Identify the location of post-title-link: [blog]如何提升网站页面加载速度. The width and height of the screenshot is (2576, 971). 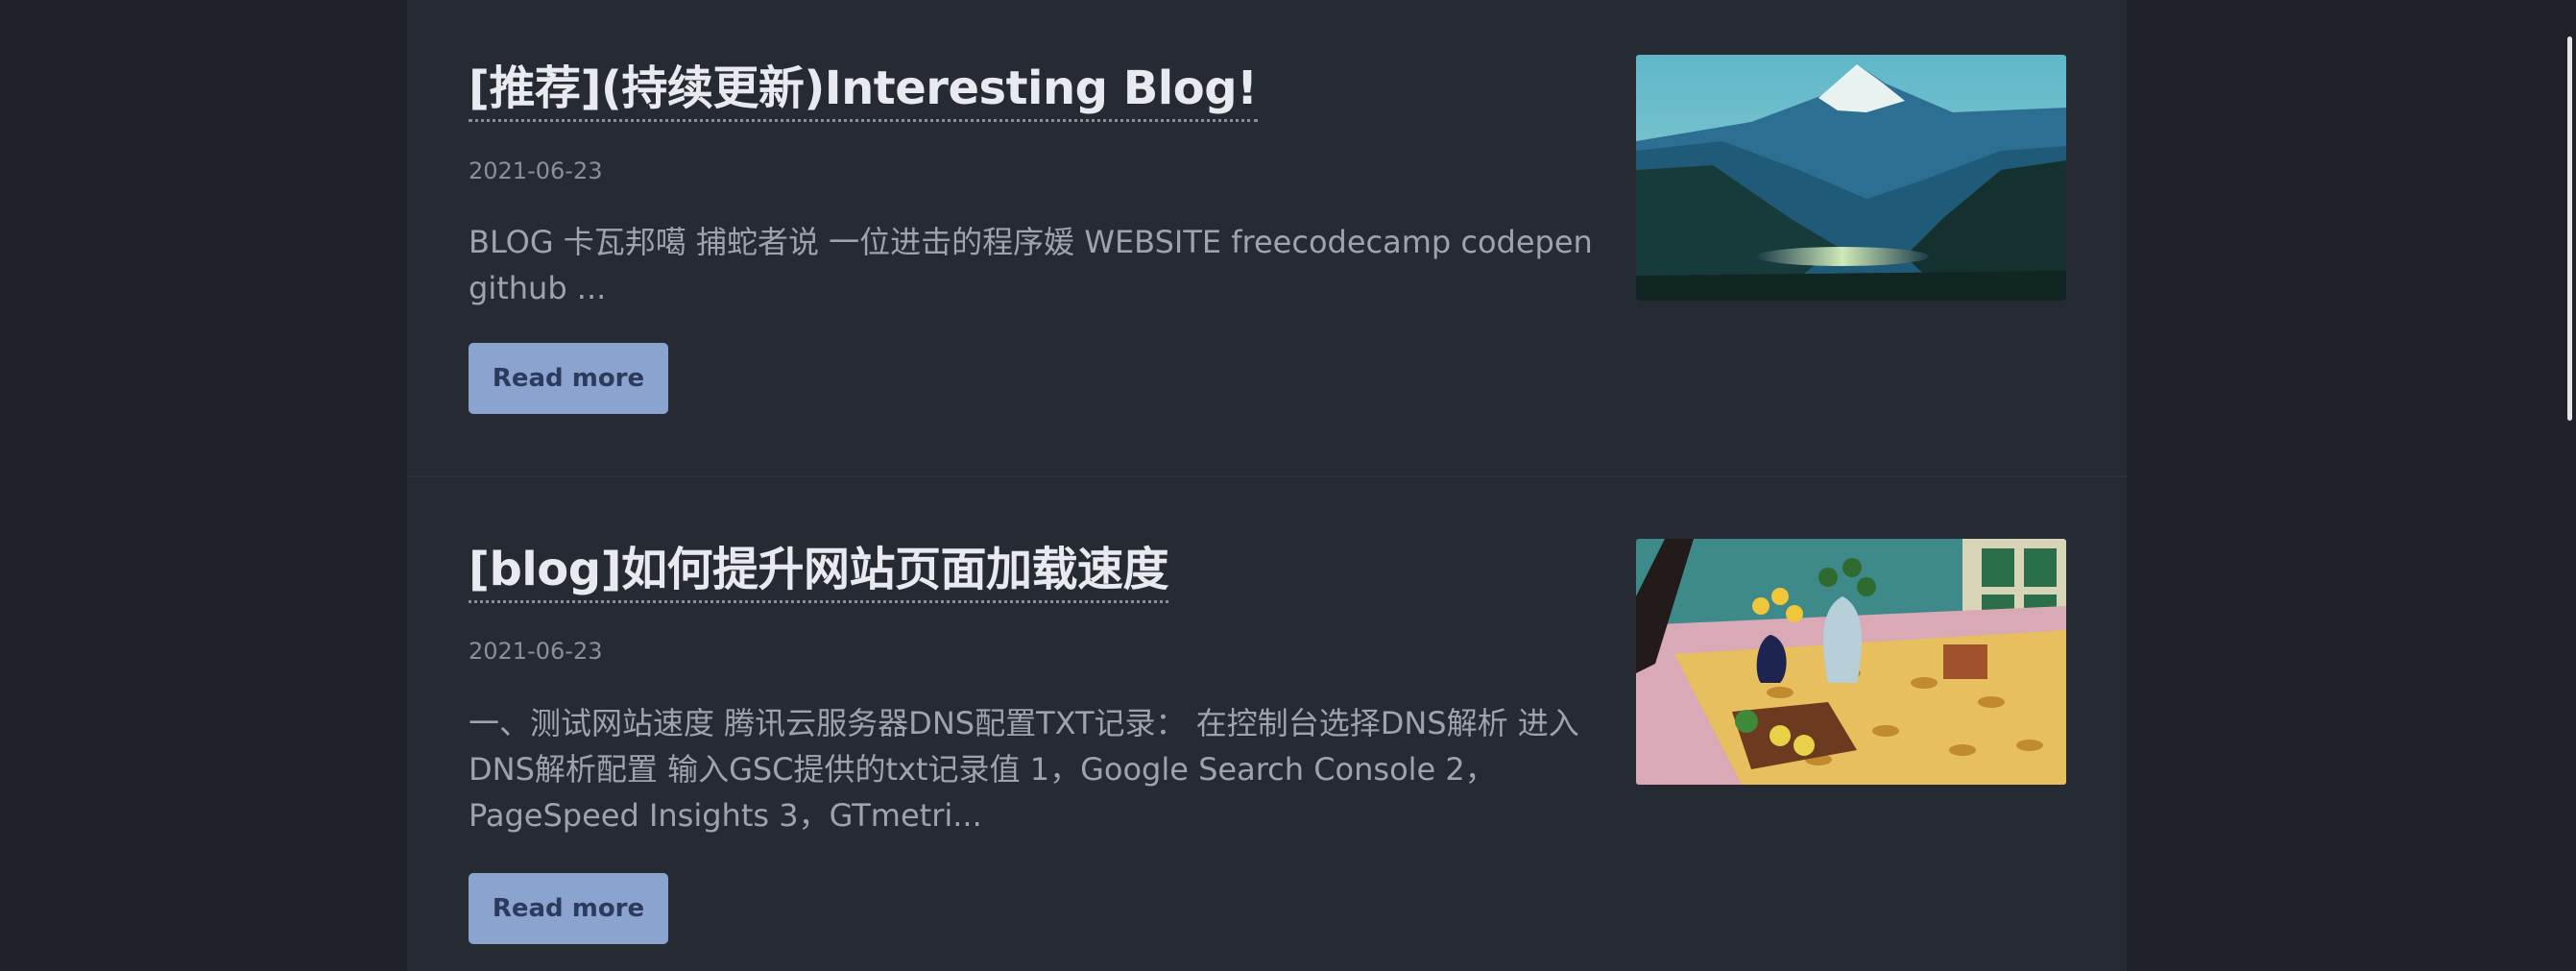
(819, 572).